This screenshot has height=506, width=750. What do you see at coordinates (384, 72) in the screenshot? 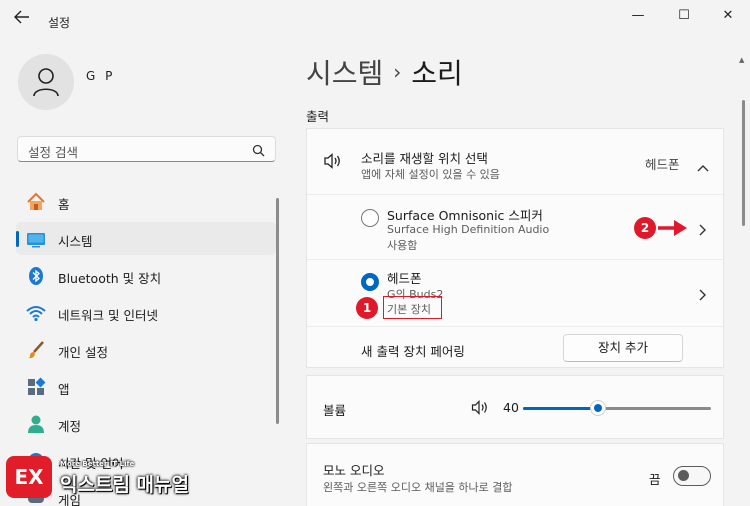
I see `breadcrumb: 시스템 › 소리` at bounding box center [384, 72].